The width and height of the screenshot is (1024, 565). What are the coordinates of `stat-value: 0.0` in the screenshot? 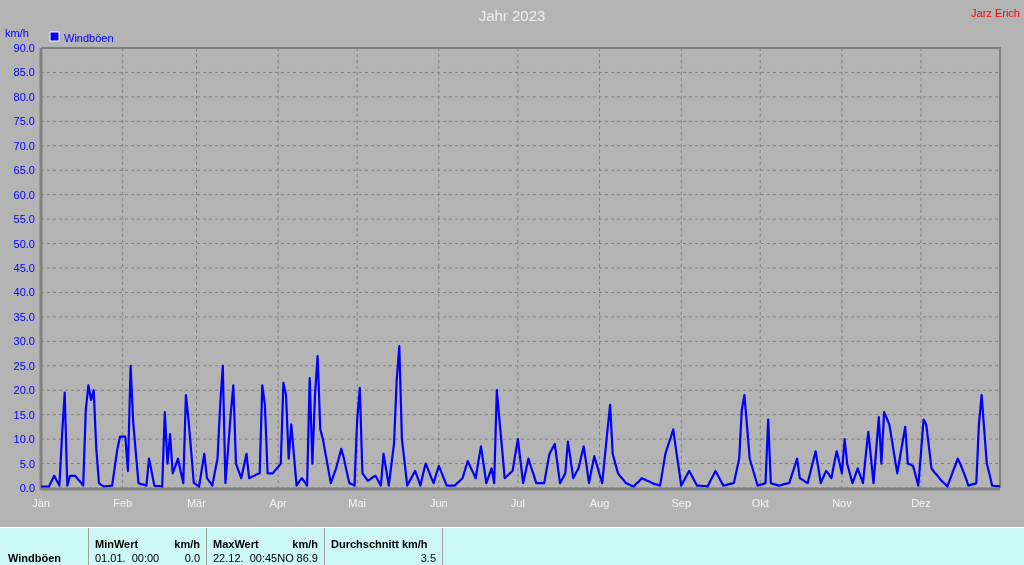 It's located at (192, 558).